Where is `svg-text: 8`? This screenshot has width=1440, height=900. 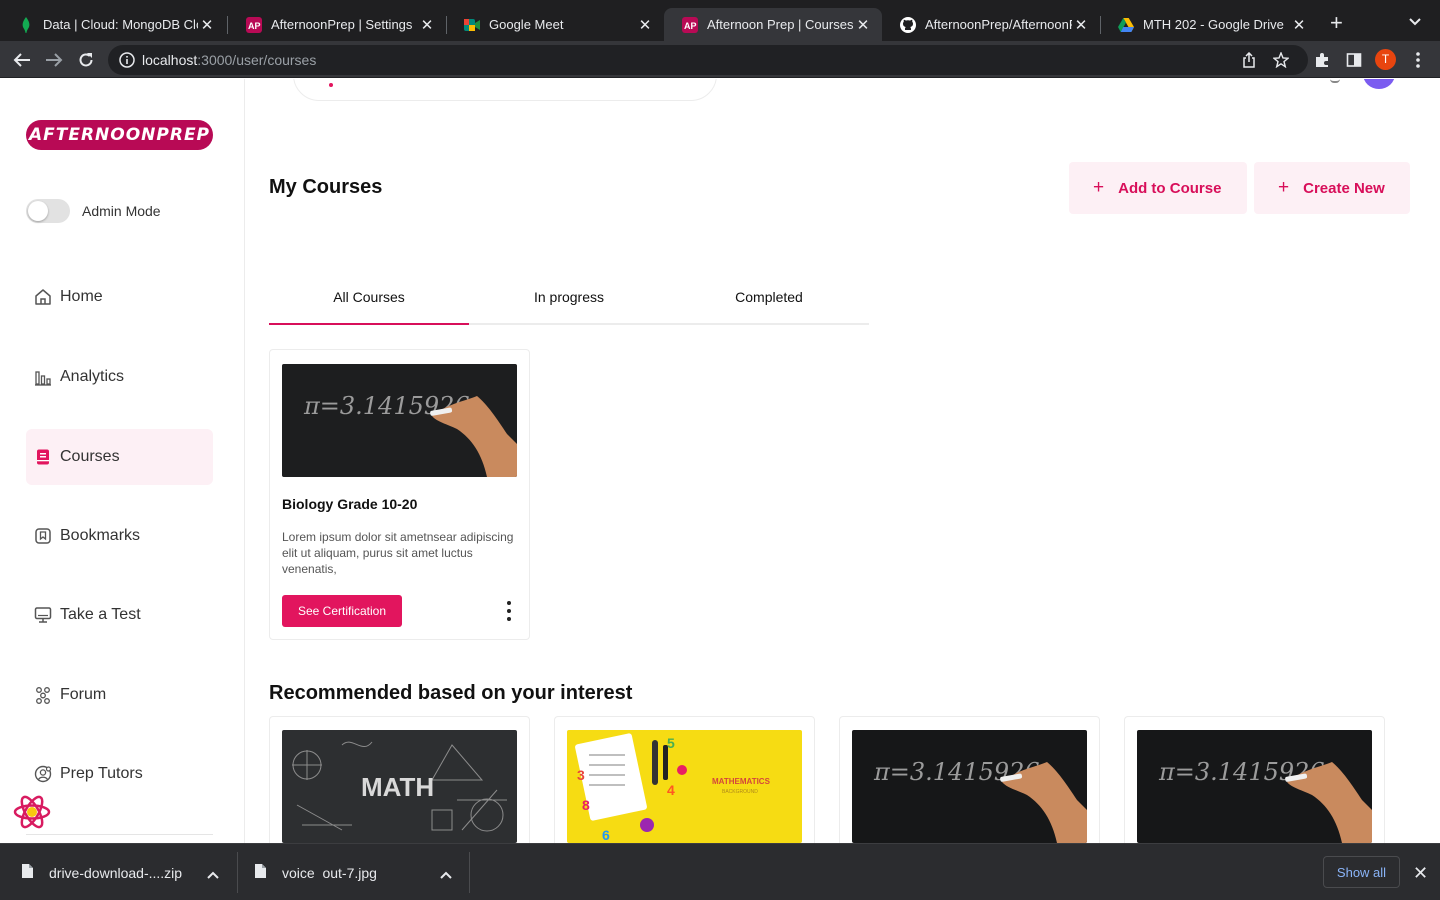 svg-text: 8 is located at coordinates (586, 805).